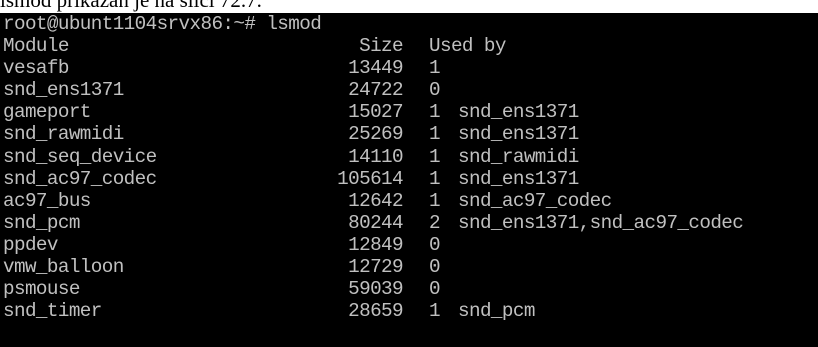  I want to click on module-size: 13449, so click(375, 68).